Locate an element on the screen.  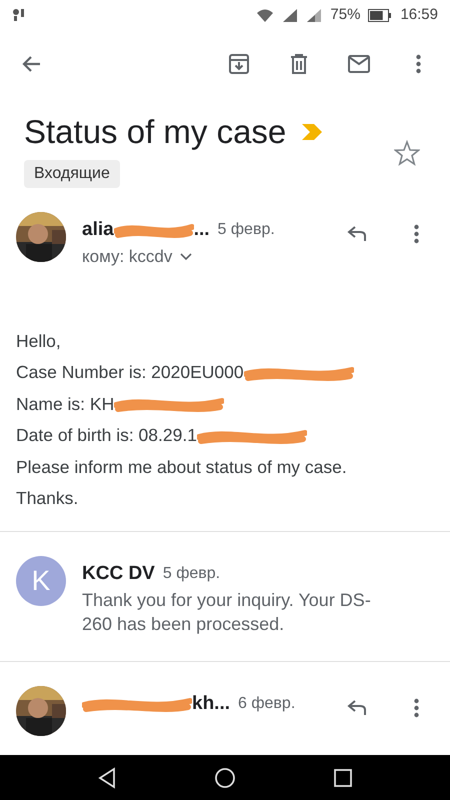
body-text-line: Name is: KH is located at coordinates (65, 404).